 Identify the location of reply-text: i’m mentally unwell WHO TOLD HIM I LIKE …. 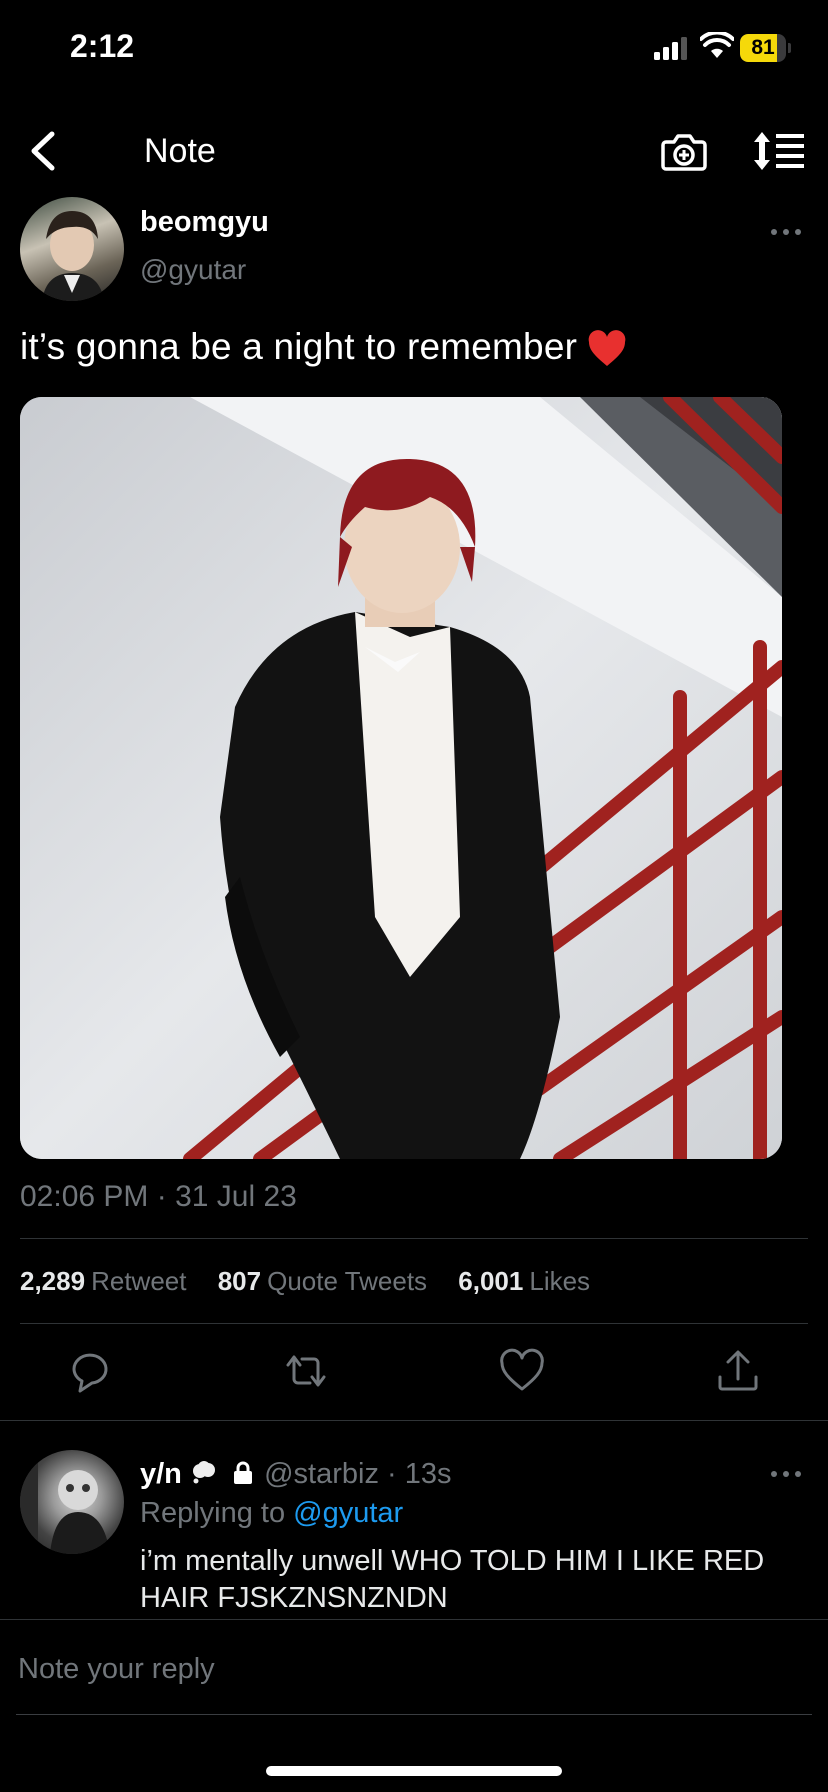
(452, 1579).